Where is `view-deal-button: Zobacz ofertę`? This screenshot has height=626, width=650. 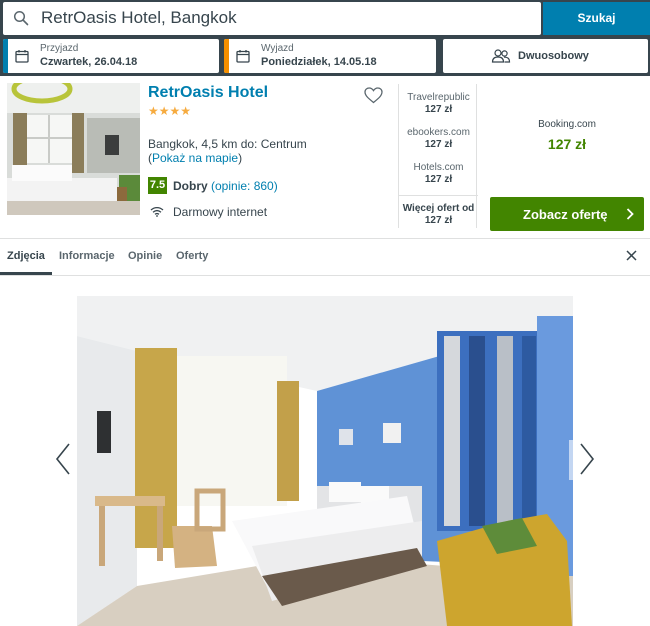 view-deal-button: Zobacz ofertę is located at coordinates (567, 214).